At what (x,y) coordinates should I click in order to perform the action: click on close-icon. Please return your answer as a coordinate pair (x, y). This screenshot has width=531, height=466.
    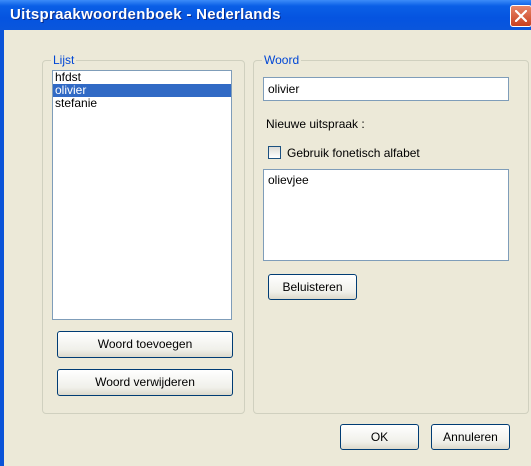
    Looking at the image, I should click on (521, 16).